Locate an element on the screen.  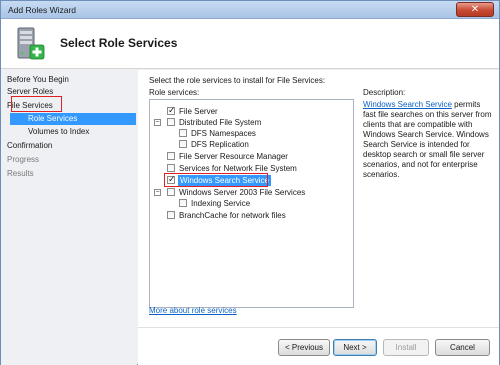
ws2003-file-services-checkbox is located at coordinates (171, 192).